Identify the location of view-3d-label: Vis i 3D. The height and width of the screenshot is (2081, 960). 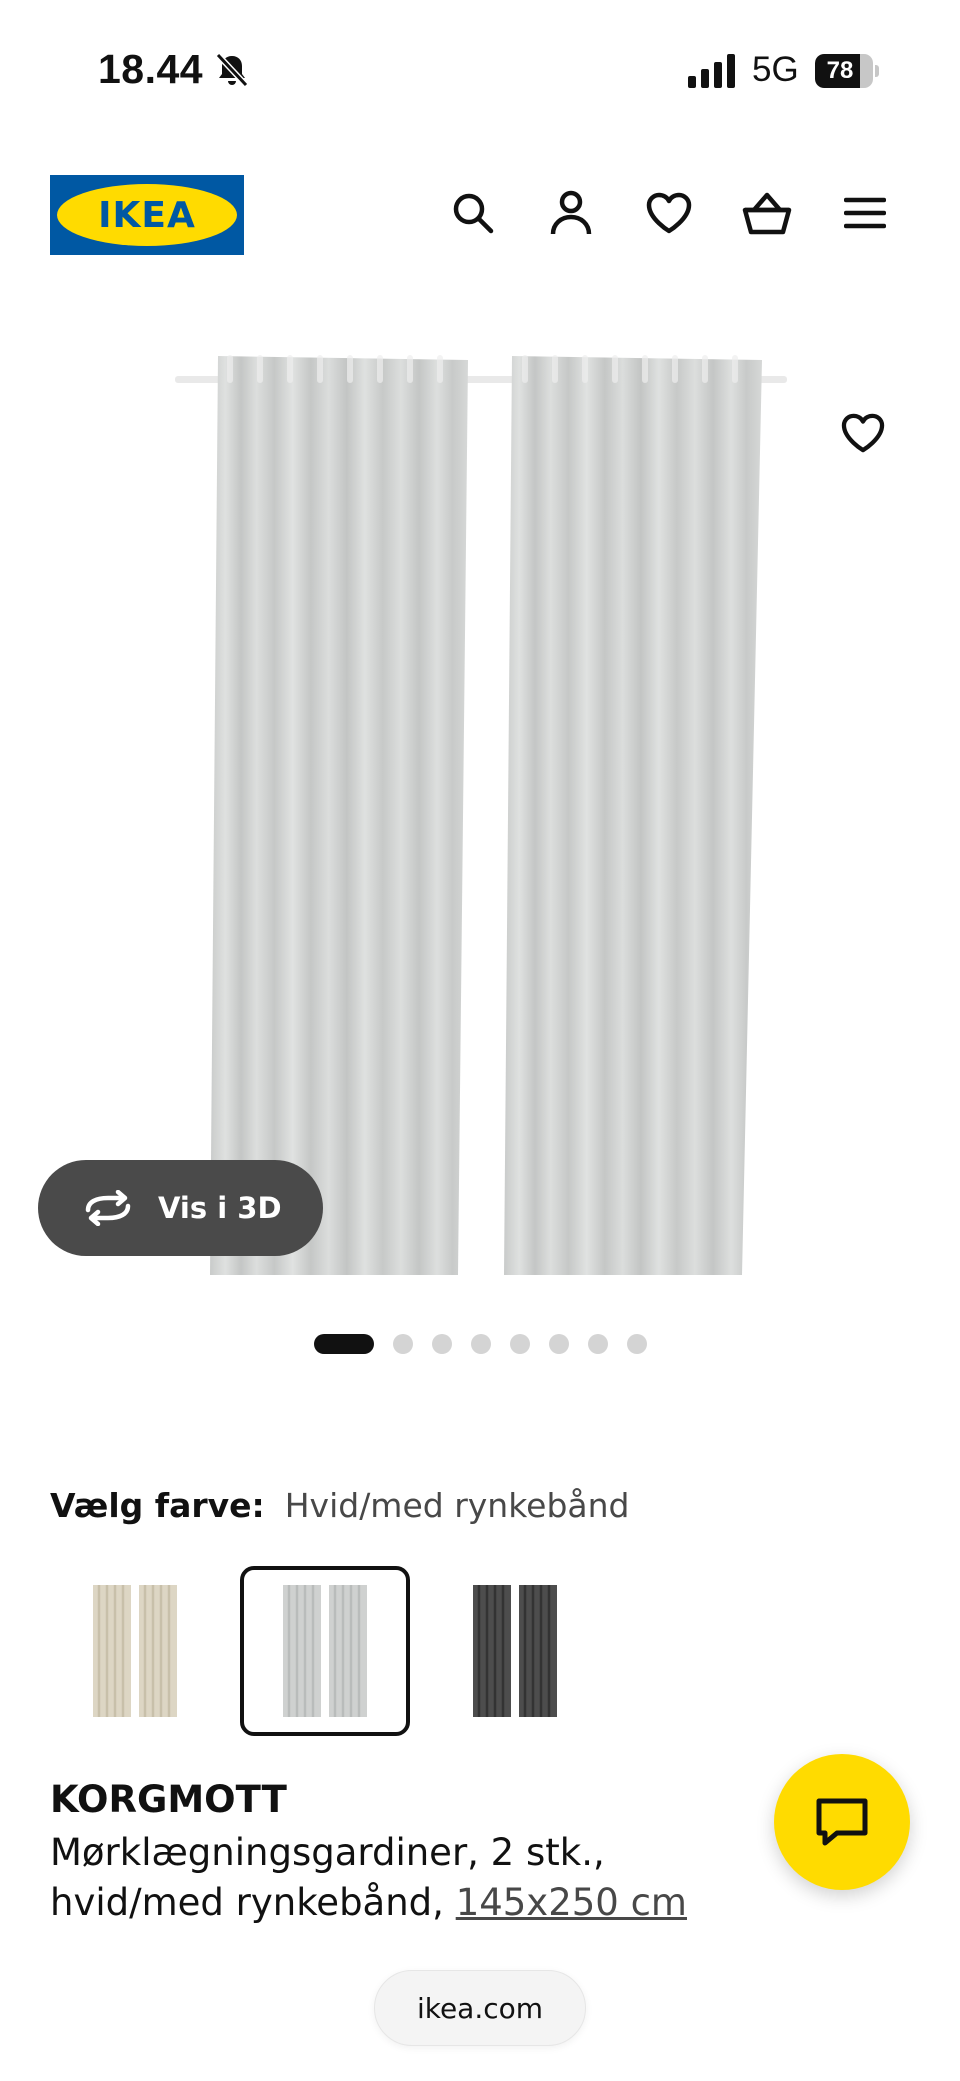
(220, 1208).